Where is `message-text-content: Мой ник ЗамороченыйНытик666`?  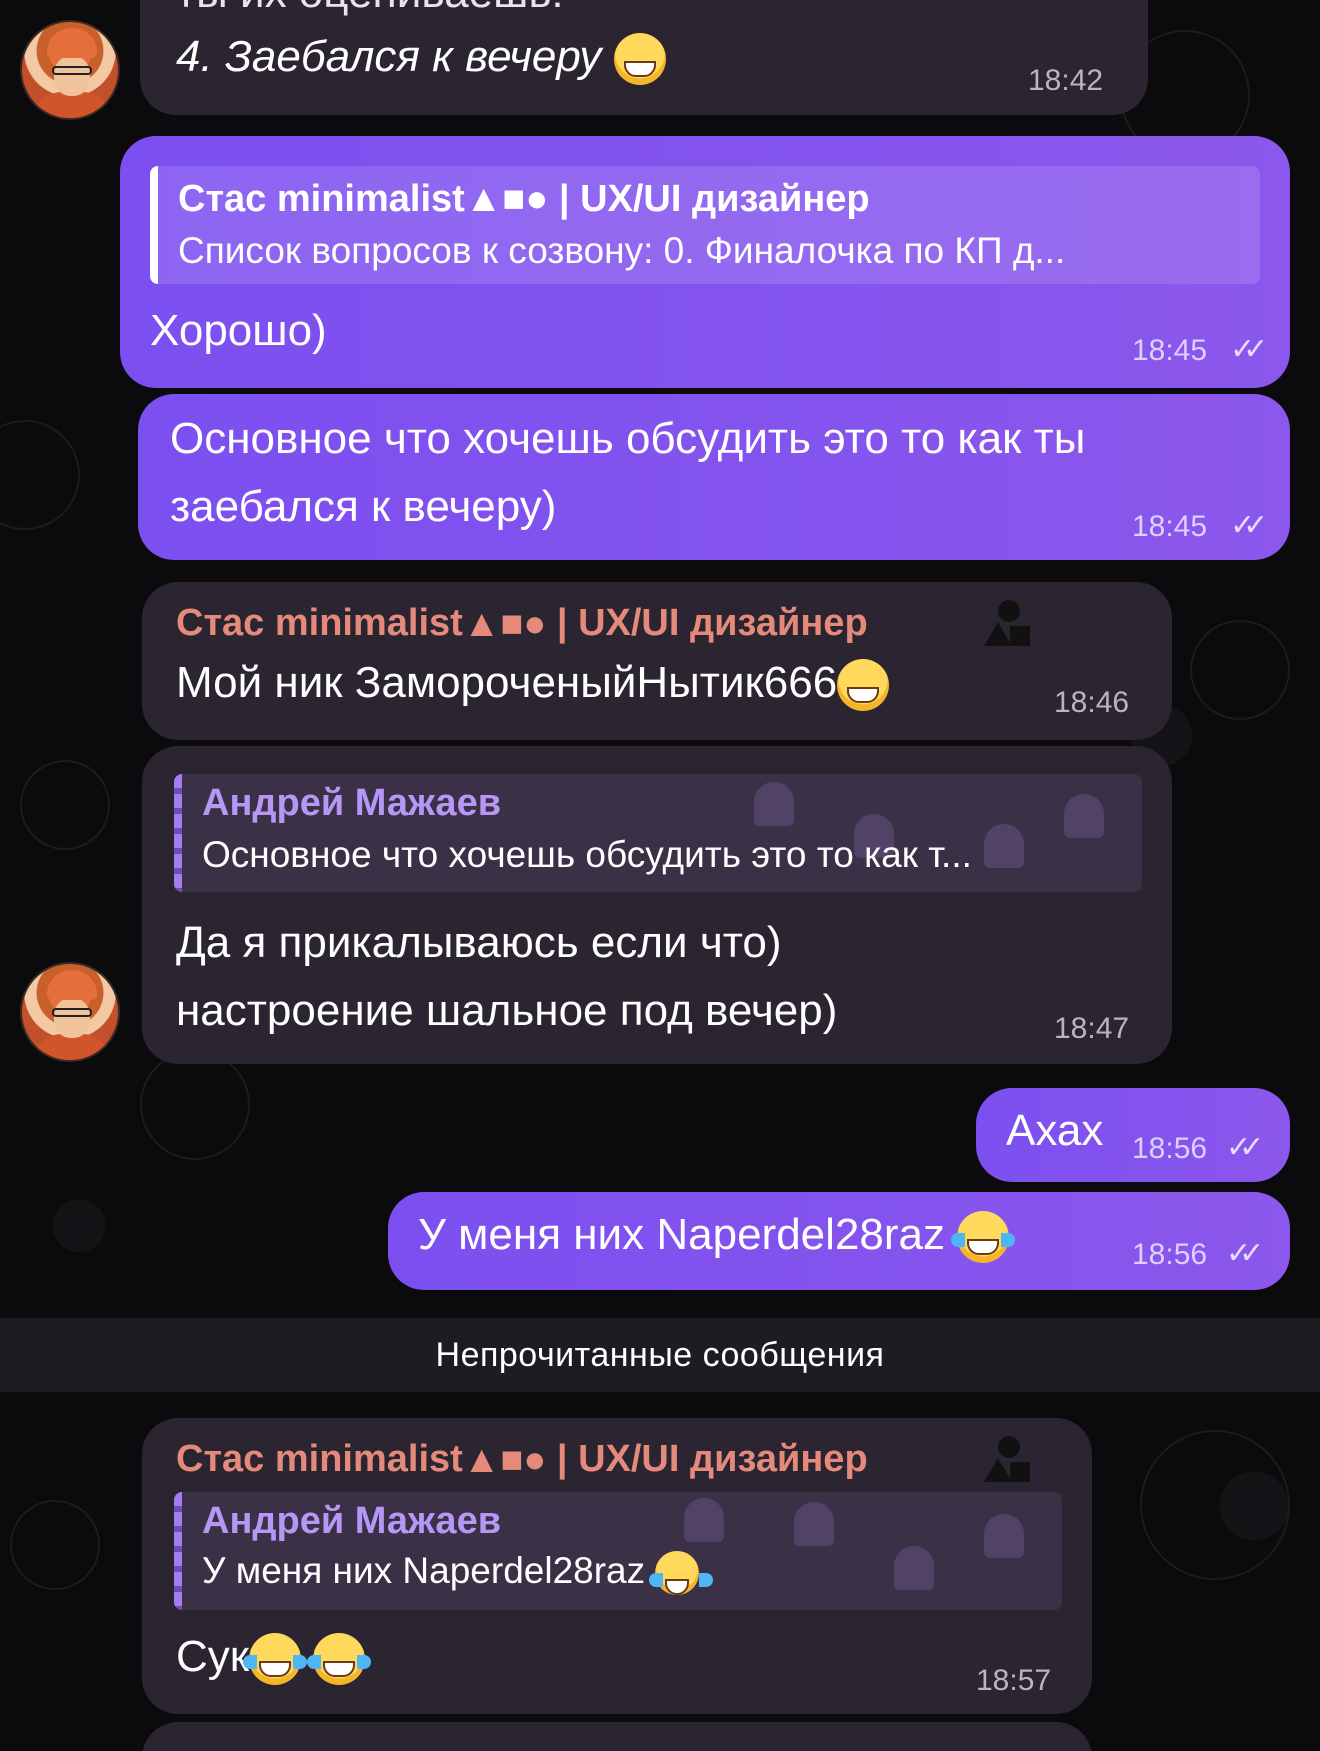
message-text-content: Мой ник ЗамороченыйНытик666 is located at coordinates (507, 682).